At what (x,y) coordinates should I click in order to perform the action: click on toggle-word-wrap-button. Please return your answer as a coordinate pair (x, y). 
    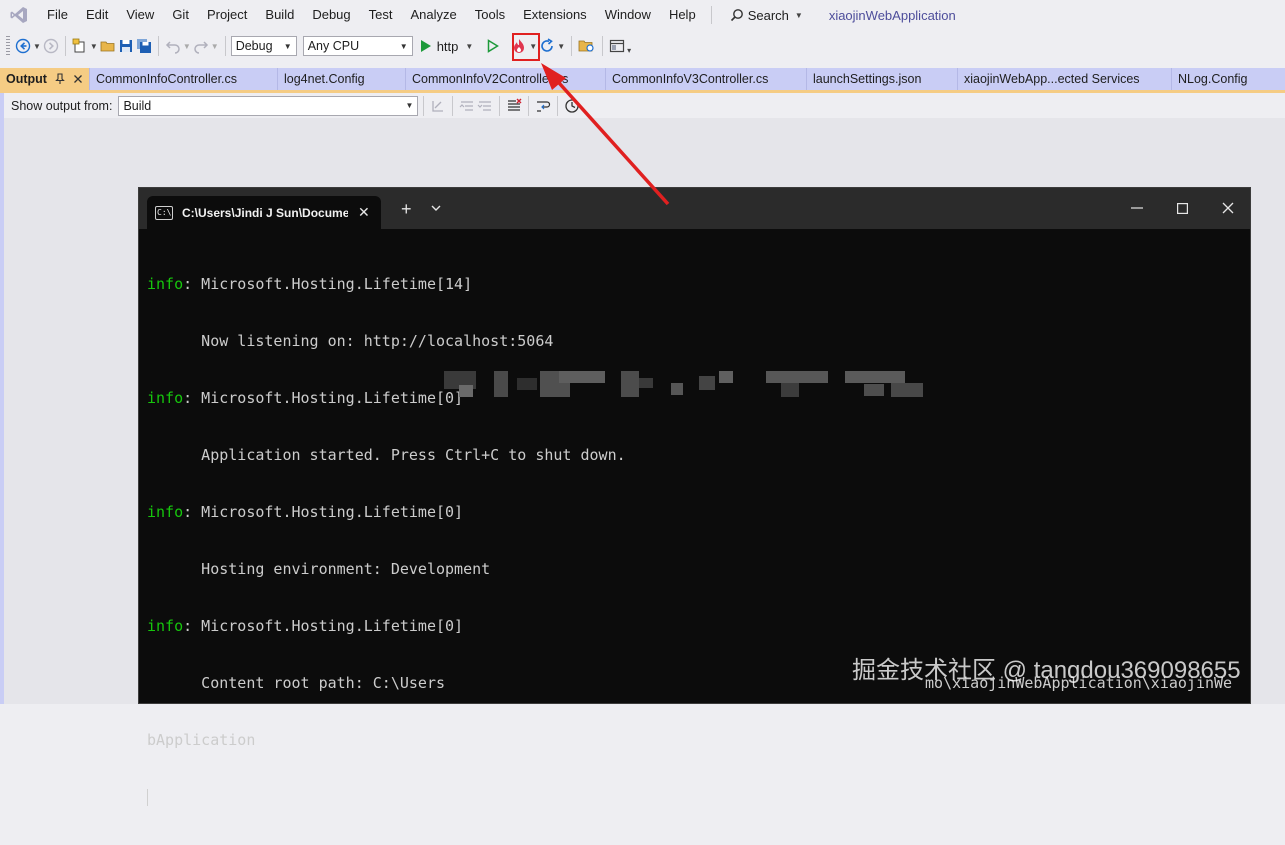
    Looking at the image, I should click on (543, 106).